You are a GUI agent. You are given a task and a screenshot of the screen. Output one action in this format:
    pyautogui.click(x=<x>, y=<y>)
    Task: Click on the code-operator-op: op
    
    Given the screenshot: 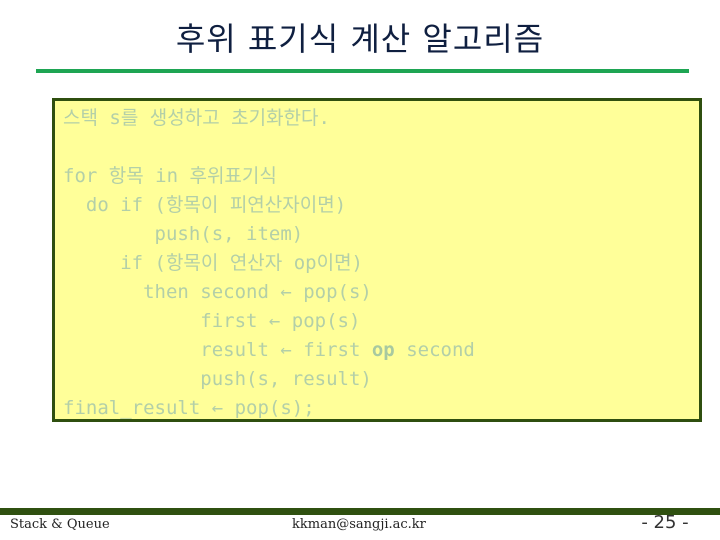 What is the action you would take?
    pyautogui.click(x=383, y=350)
    